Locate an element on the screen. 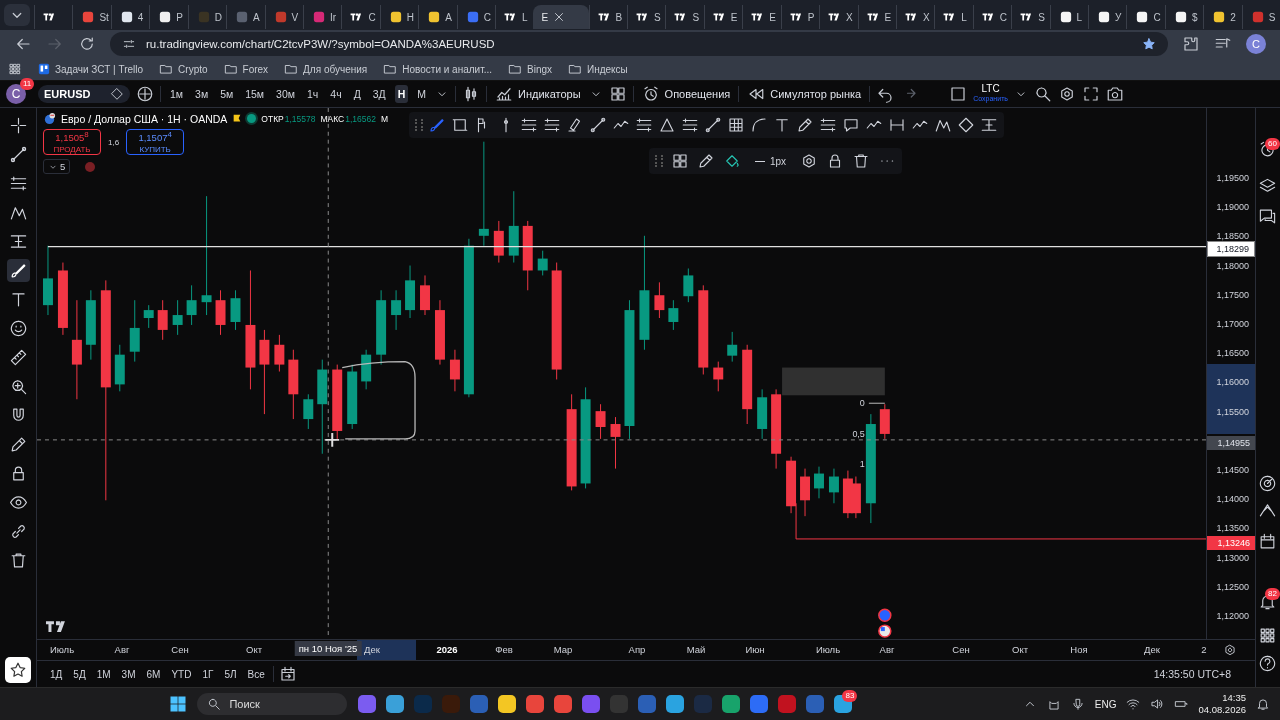 The height and width of the screenshot is (720, 1280). time-label: Ноя is located at coordinates (1079, 649).